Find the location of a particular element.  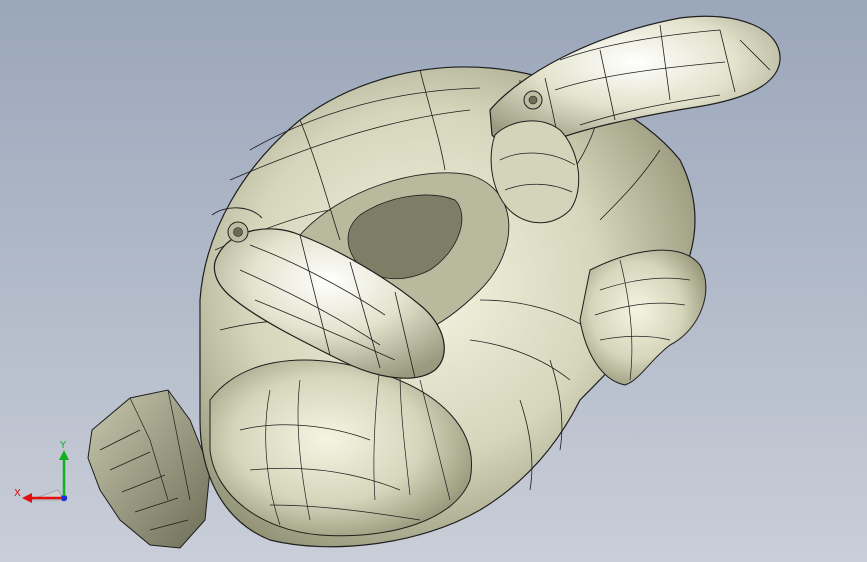

y-axis-label: Y is located at coordinates (63, 445).